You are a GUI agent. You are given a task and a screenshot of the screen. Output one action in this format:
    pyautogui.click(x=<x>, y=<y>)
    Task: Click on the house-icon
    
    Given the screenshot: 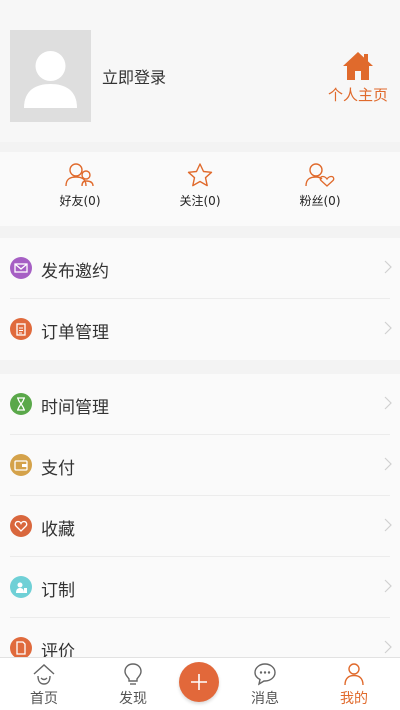 What is the action you would take?
    pyautogui.click(x=358, y=66)
    